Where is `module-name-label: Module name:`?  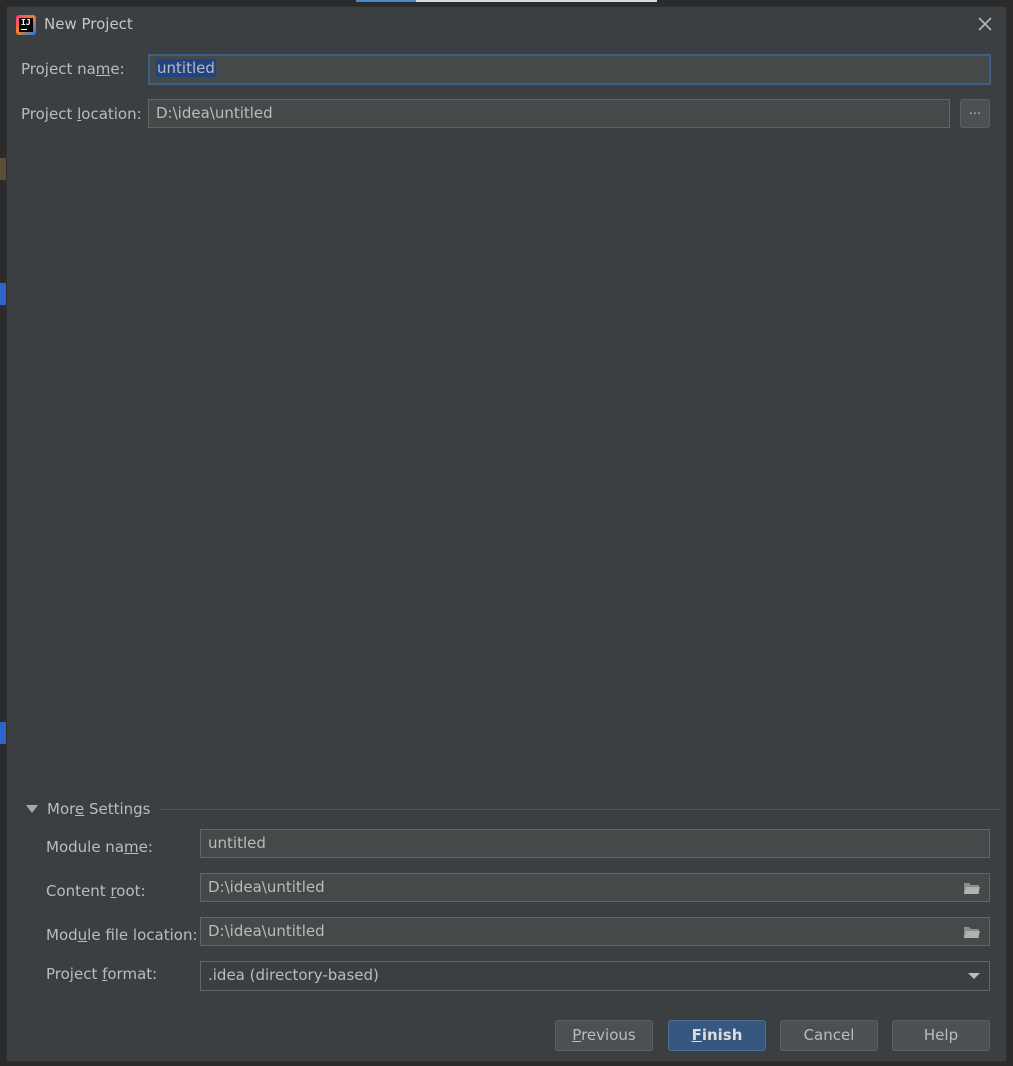 module-name-label: Module name: is located at coordinates (99, 847).